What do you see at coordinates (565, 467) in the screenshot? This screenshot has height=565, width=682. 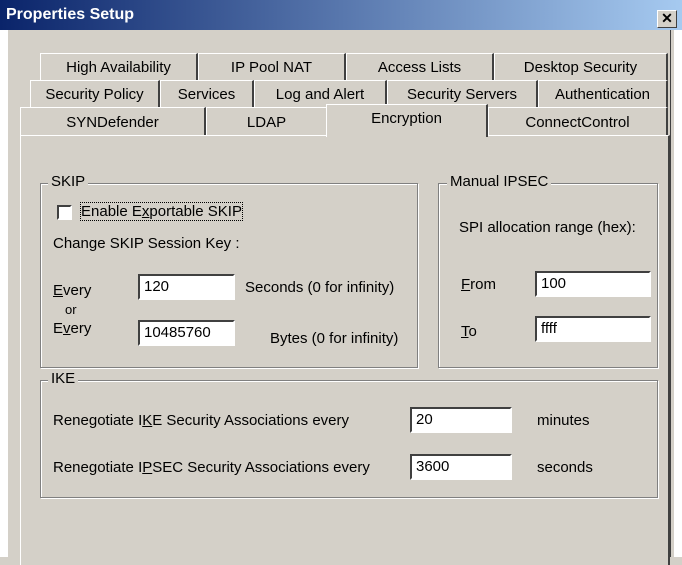 I see `ipsec-sa-unit: seconds` at bounding box center [565, 467].